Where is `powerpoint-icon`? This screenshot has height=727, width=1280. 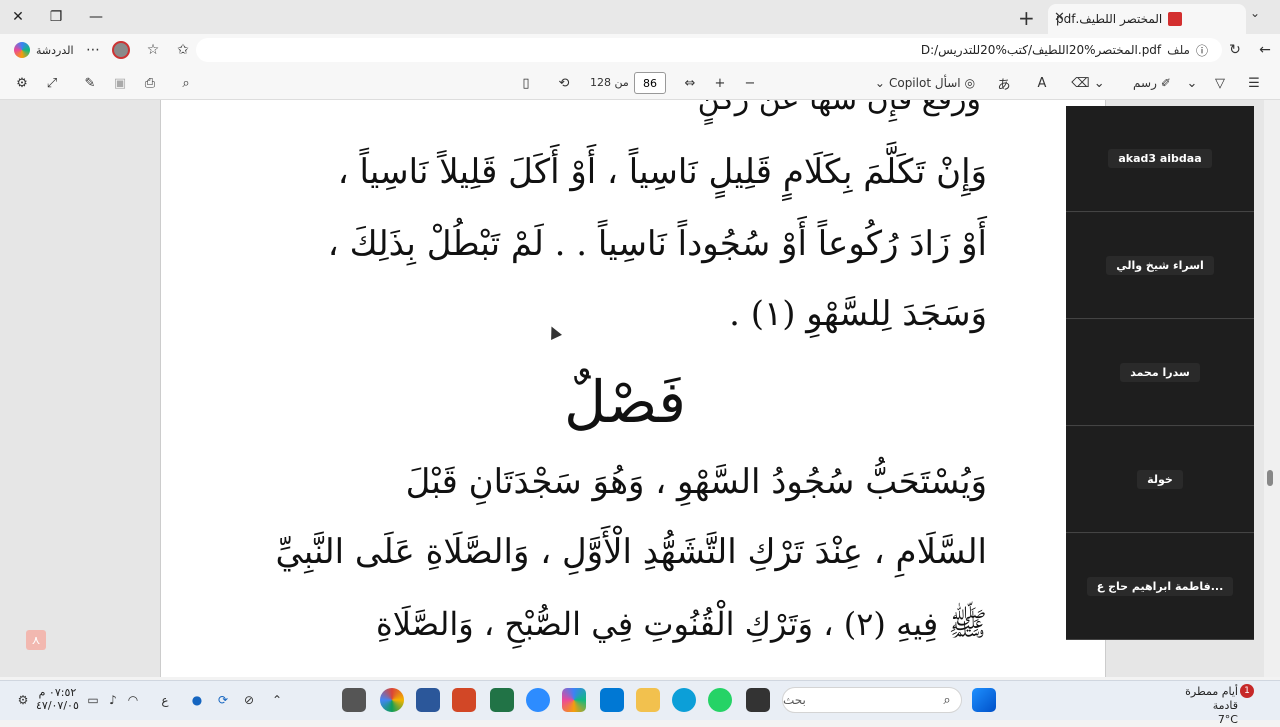 powerpoint-icon is located at coordinates (464, 700).